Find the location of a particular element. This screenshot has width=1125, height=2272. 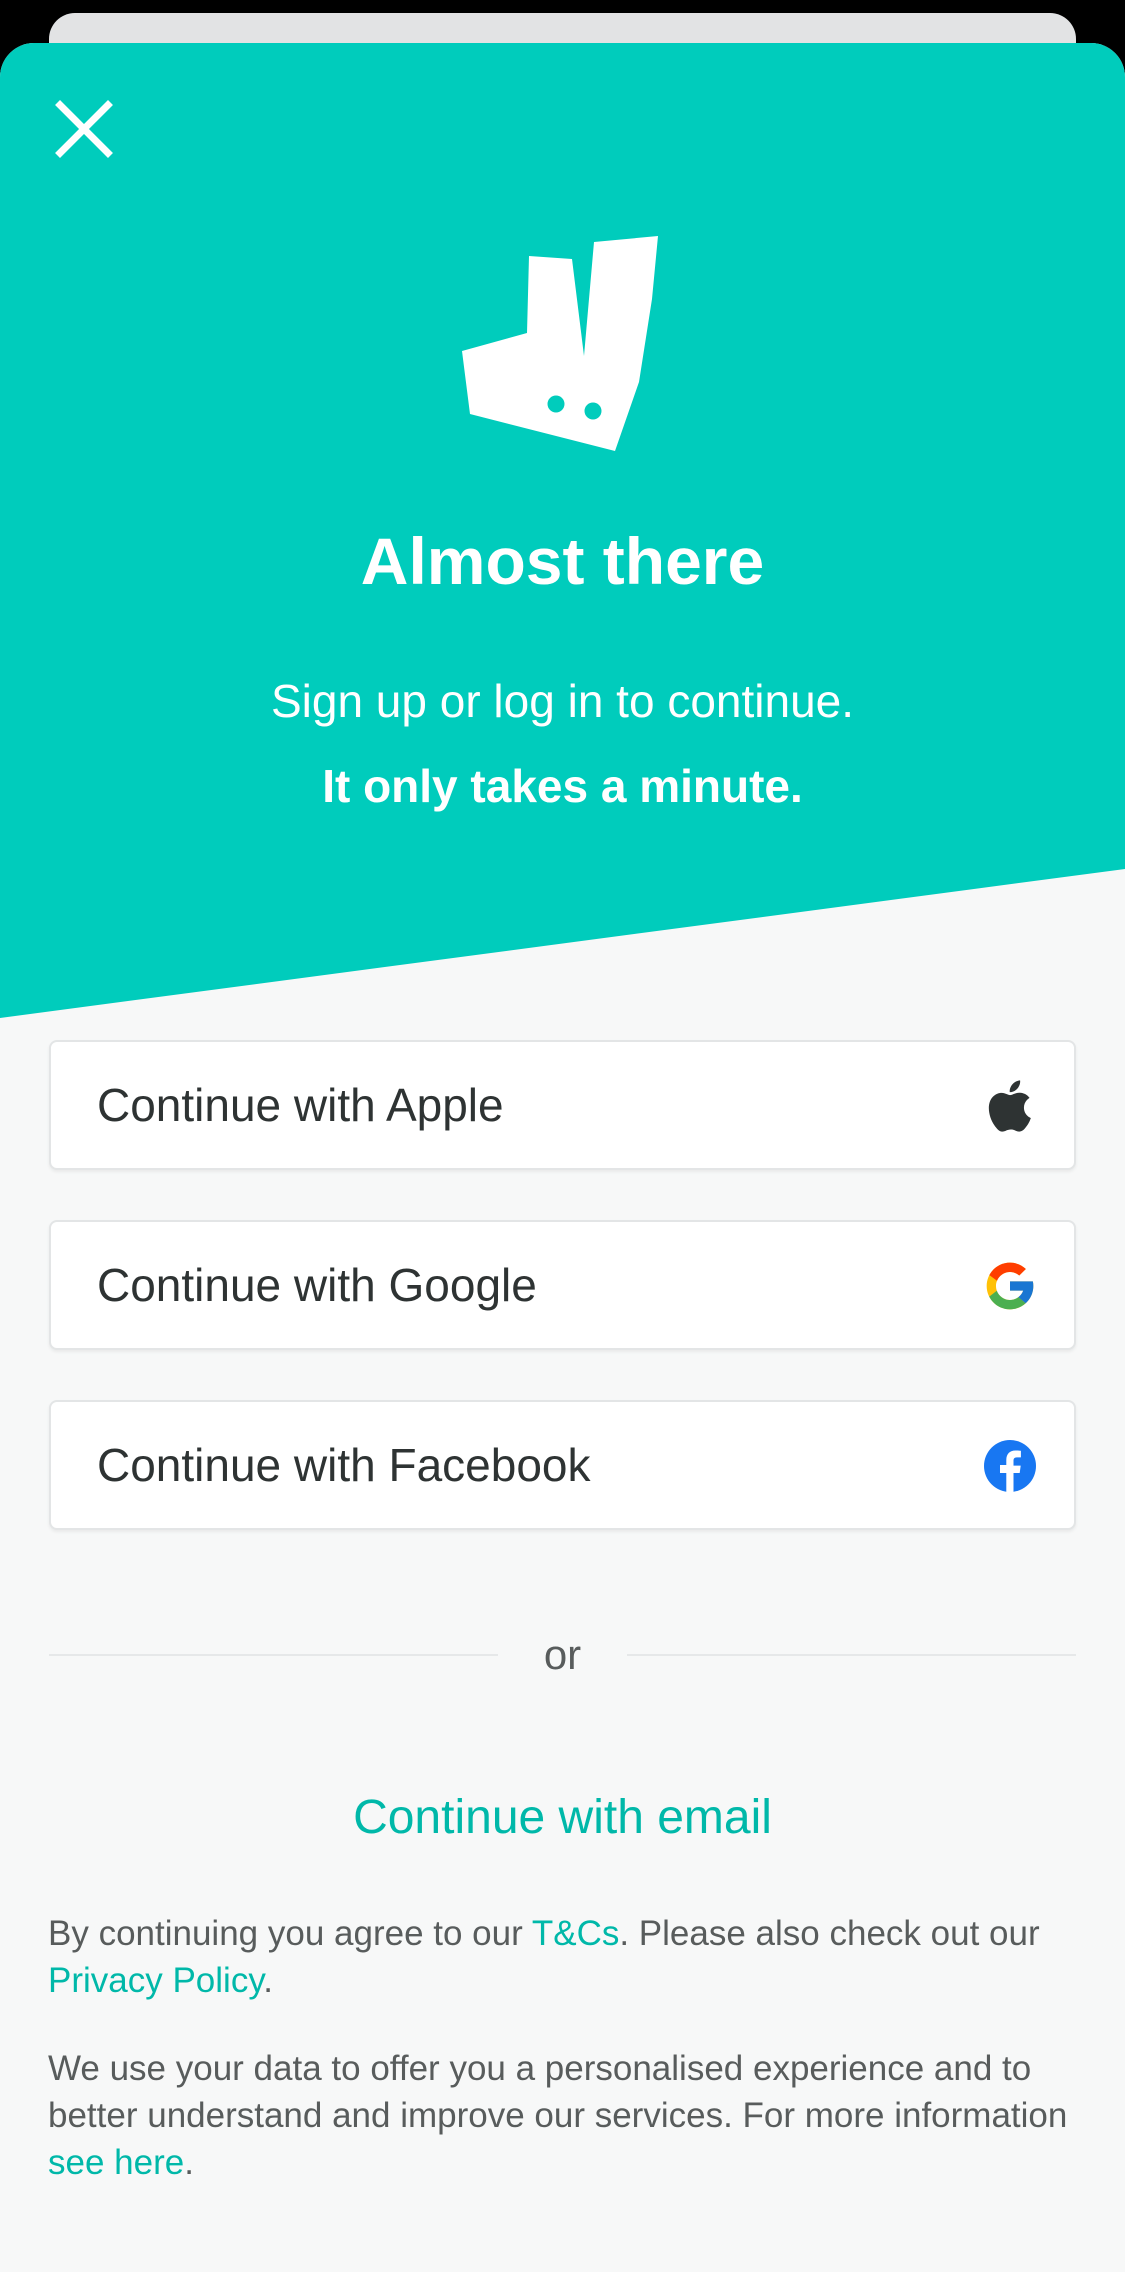

close-button is located at coordinates (84, 129).